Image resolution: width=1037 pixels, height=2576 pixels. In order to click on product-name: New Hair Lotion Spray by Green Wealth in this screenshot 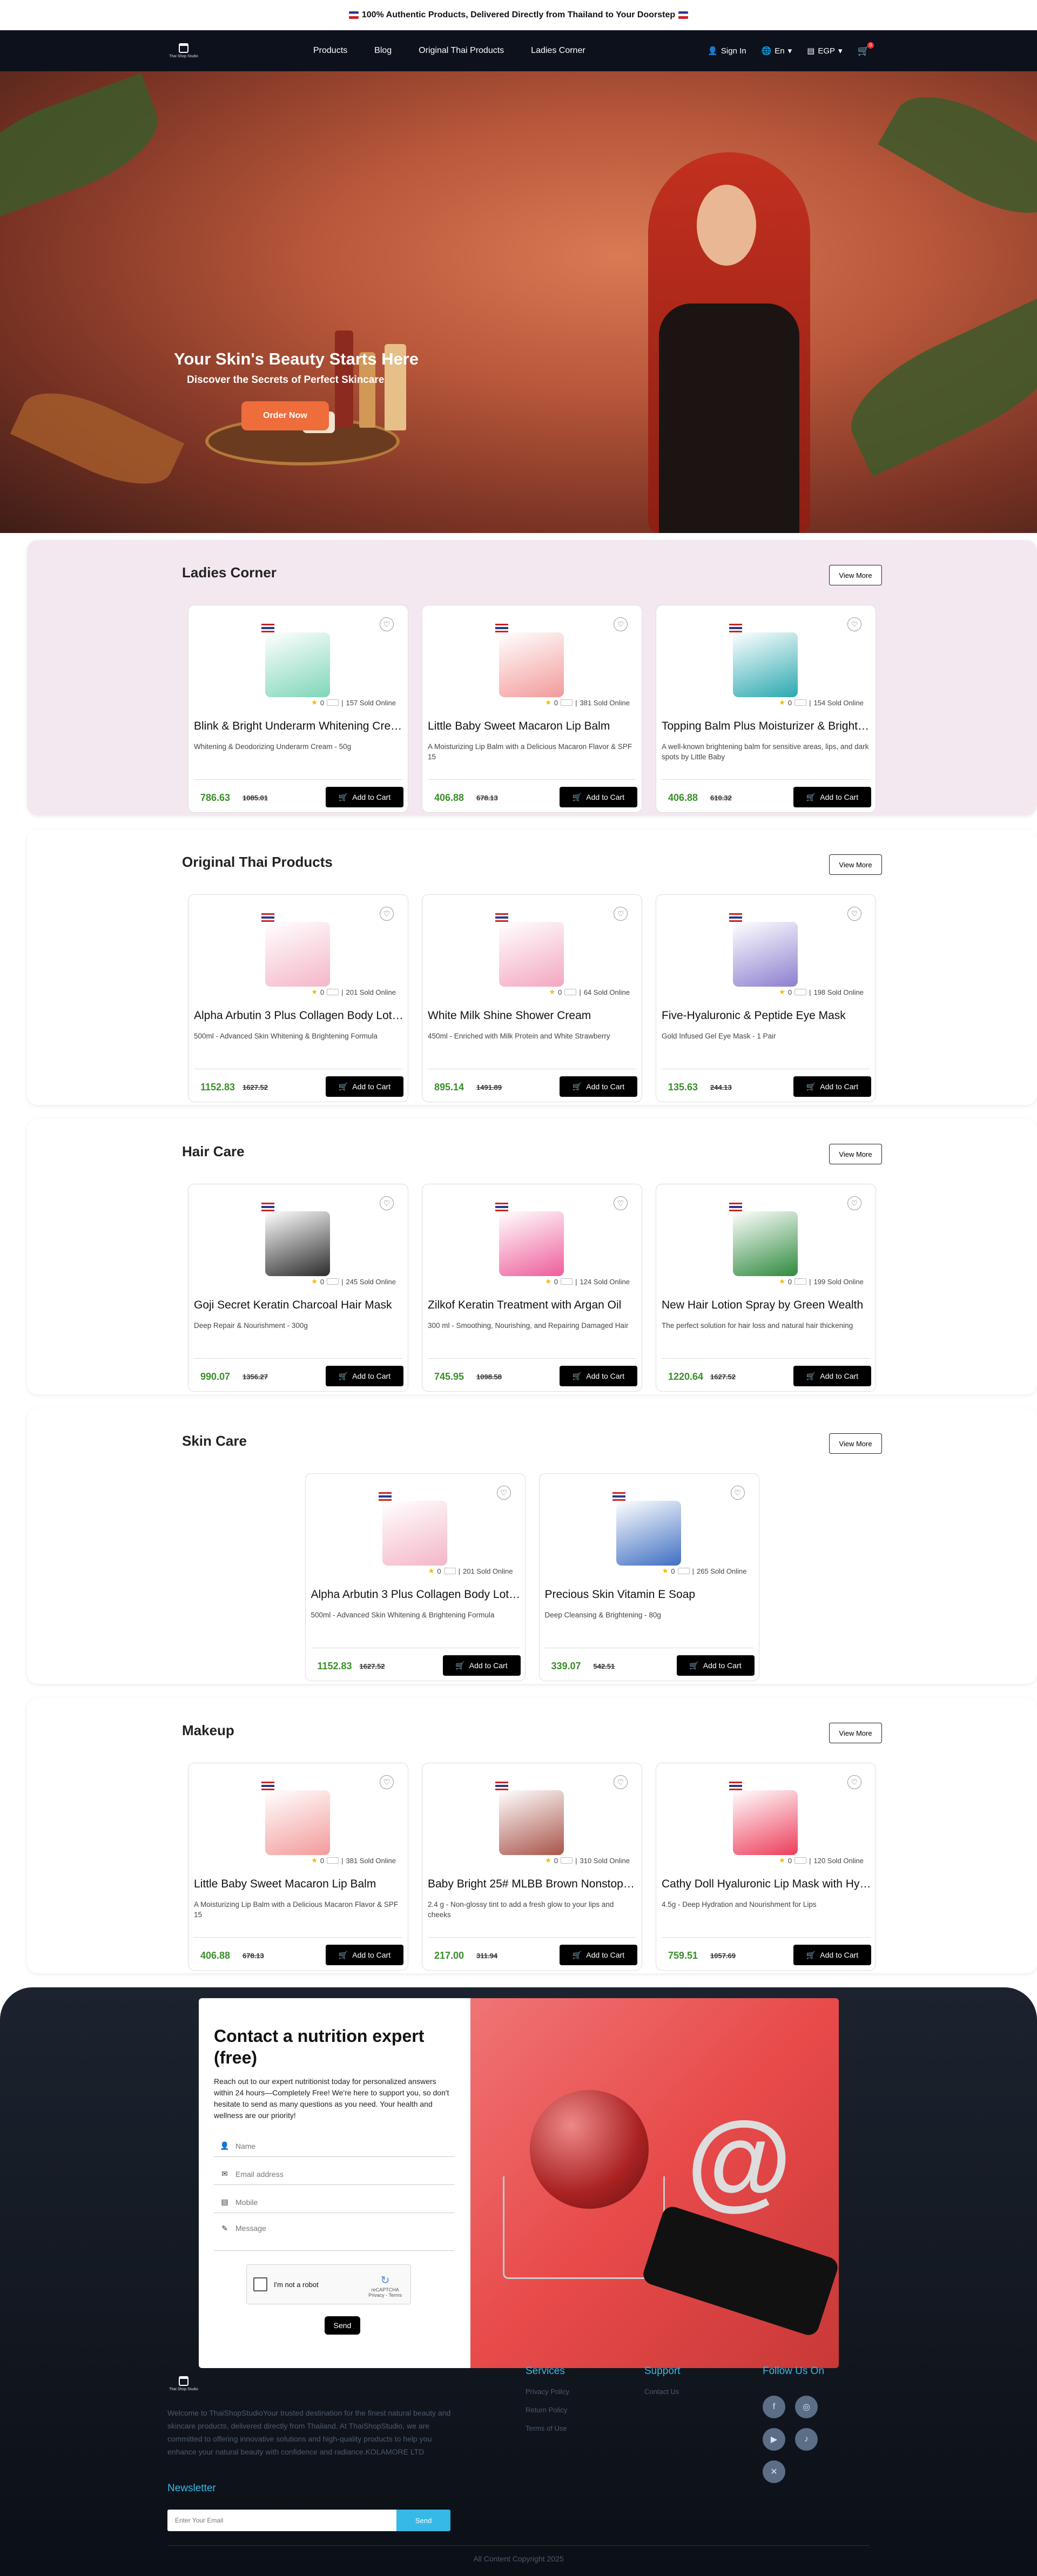, I will do `click(767, 1305)`.